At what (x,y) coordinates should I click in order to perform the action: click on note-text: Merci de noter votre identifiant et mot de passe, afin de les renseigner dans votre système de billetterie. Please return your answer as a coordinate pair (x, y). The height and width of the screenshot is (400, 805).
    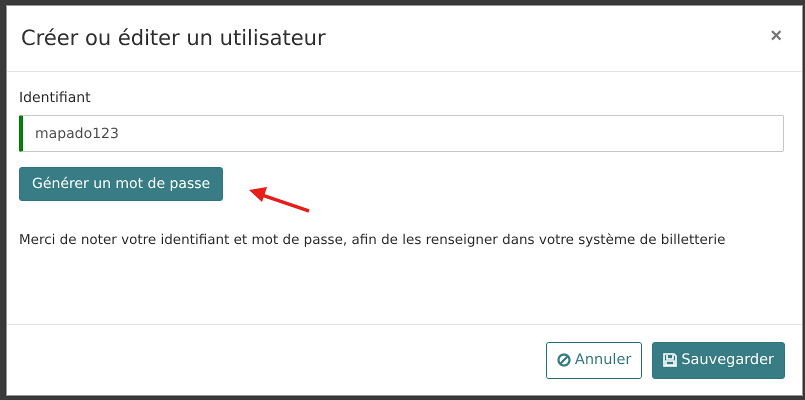
    Looking at the image, I should click on (372, 240).